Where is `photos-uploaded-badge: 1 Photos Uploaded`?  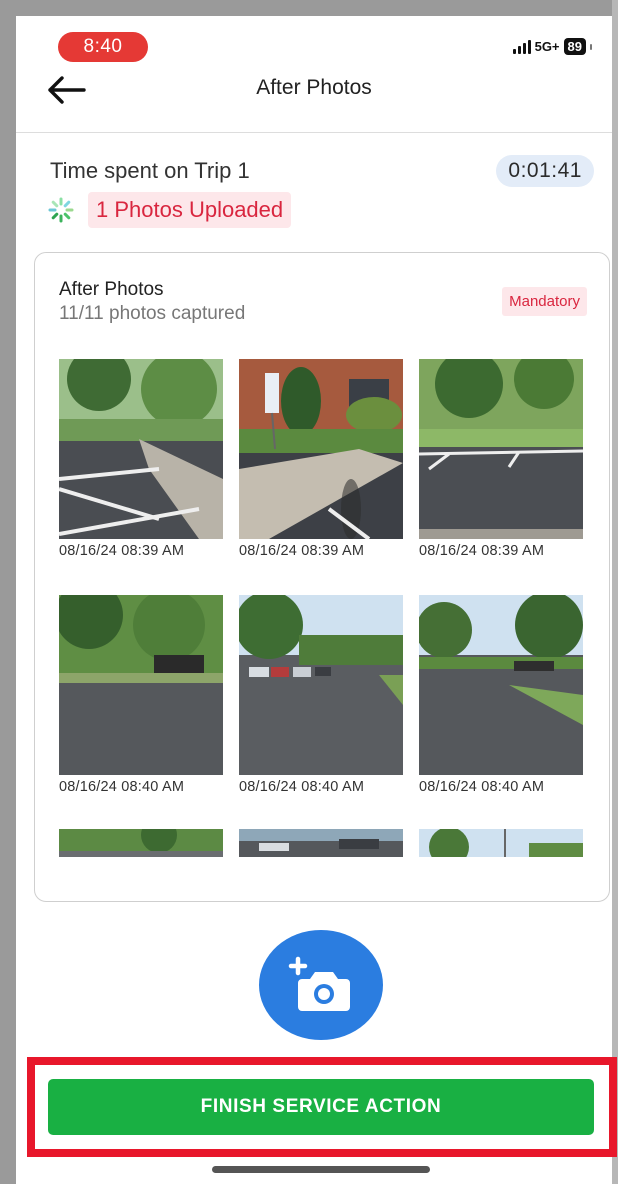 photos-uploaded-badge: 1 Photos Uploaded is located at coordinates (190, 210).